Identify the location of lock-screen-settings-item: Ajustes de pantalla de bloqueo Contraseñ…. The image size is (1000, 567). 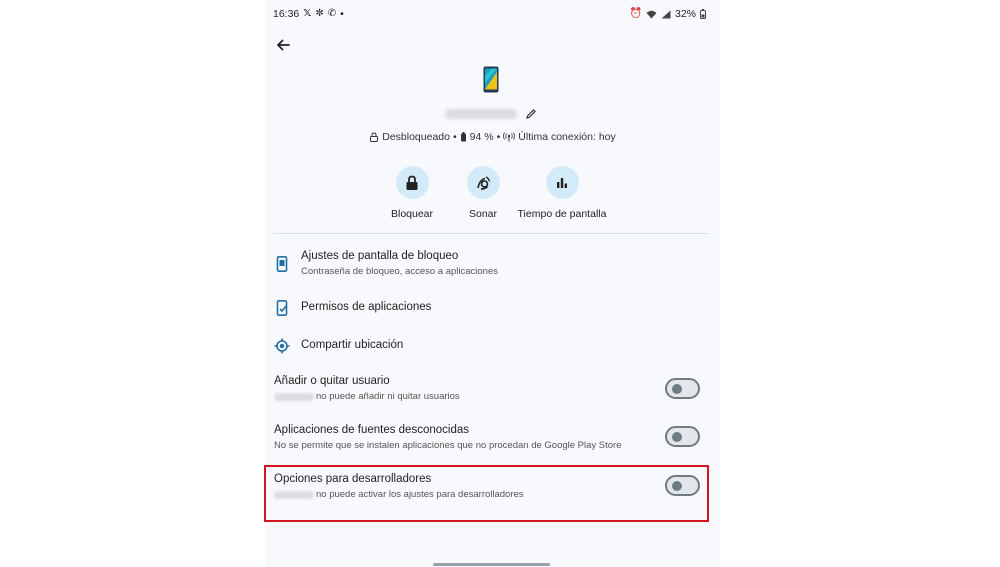
(492, 265).